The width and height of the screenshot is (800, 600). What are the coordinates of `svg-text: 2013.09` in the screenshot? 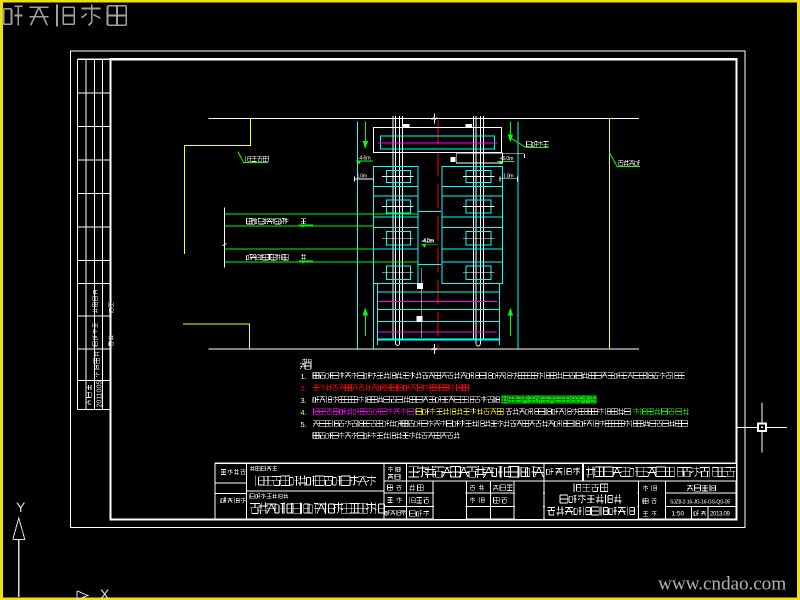 It's located at (720, 514).